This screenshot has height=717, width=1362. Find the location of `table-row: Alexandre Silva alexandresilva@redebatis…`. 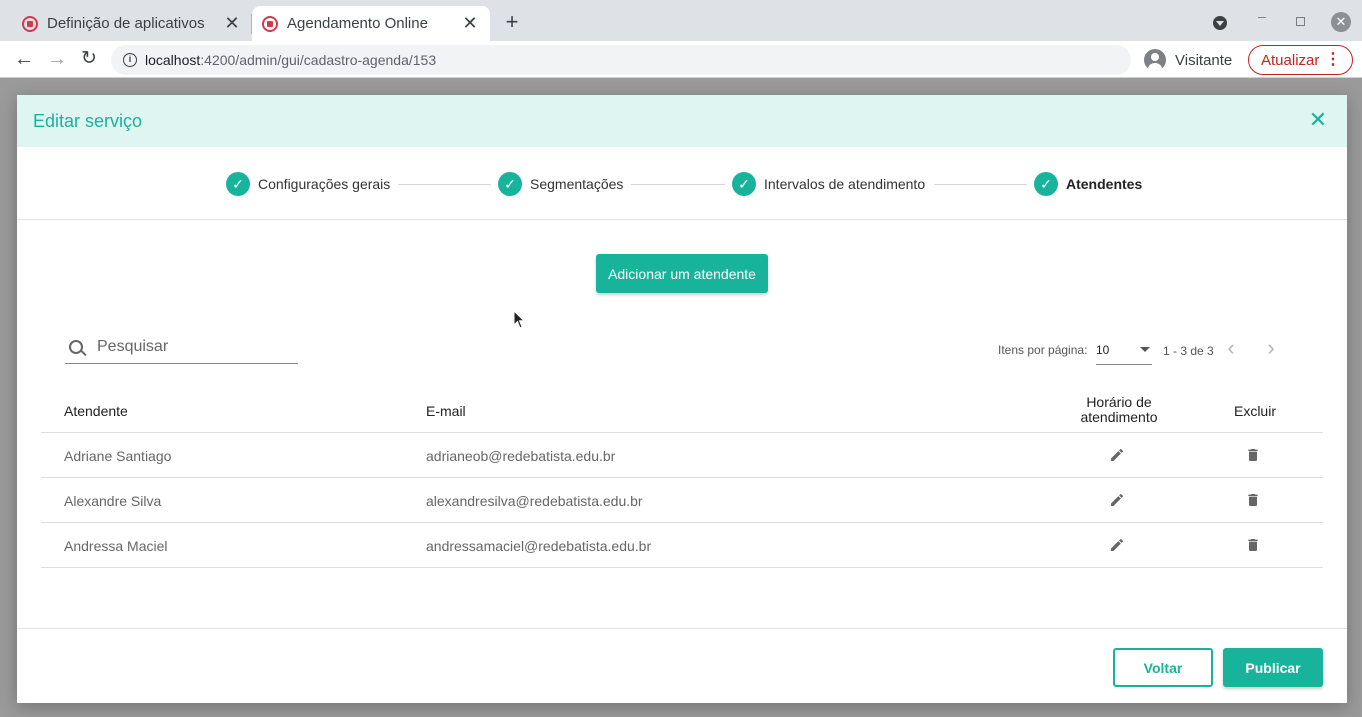

table-row: Alexandre Silva alexandresilva@redebatis… is located at coordinates (682, 500).